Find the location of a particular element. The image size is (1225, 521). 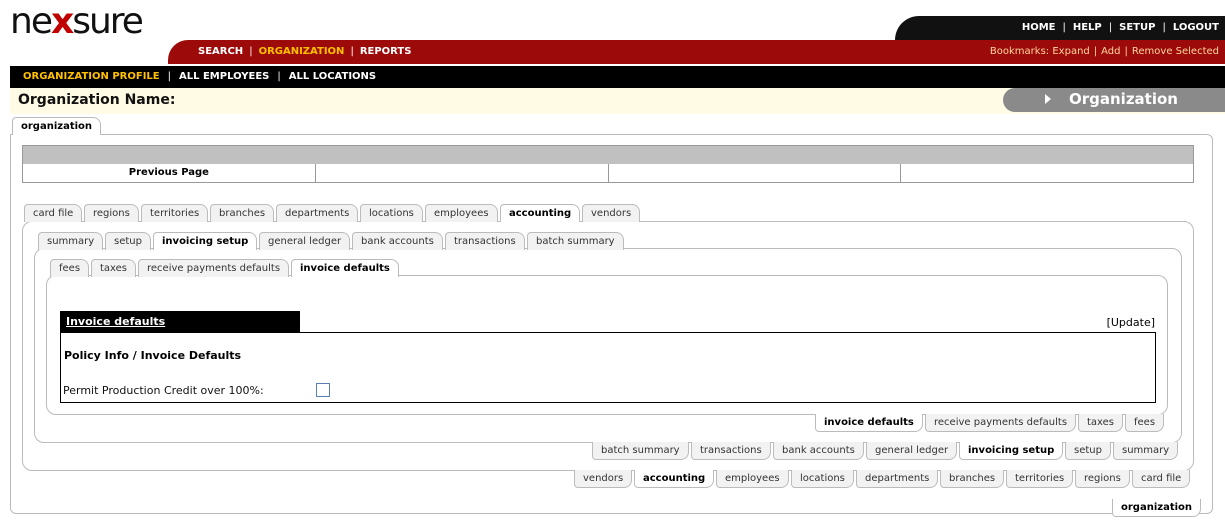

table-row: Previous Page is located at coordinates (608, 173).